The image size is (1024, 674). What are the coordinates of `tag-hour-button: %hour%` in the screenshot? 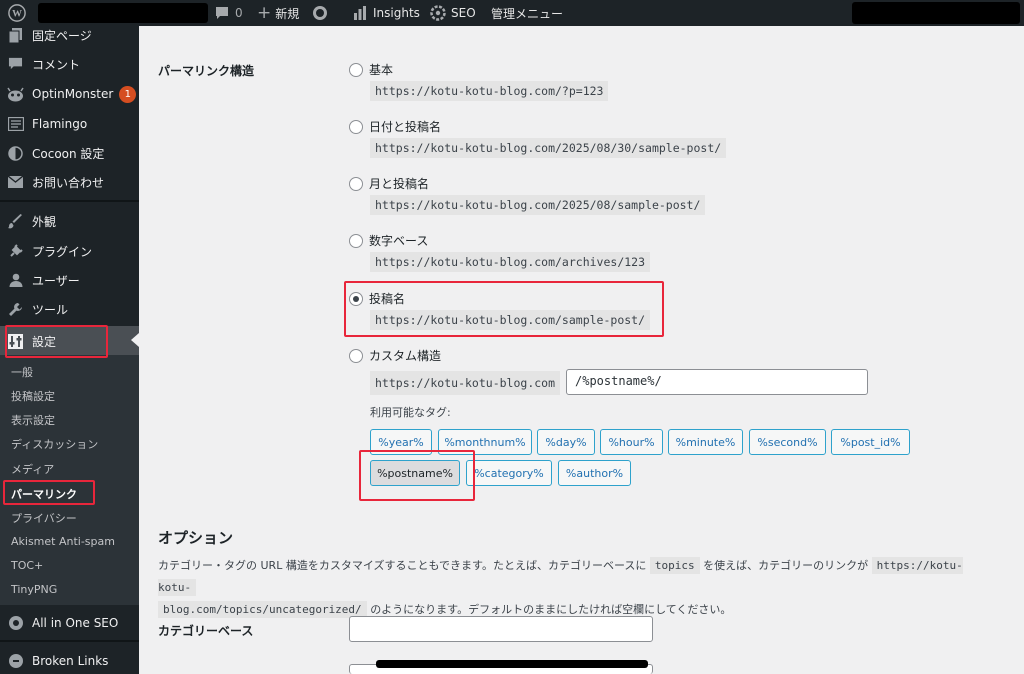 It's located at (631, 442).